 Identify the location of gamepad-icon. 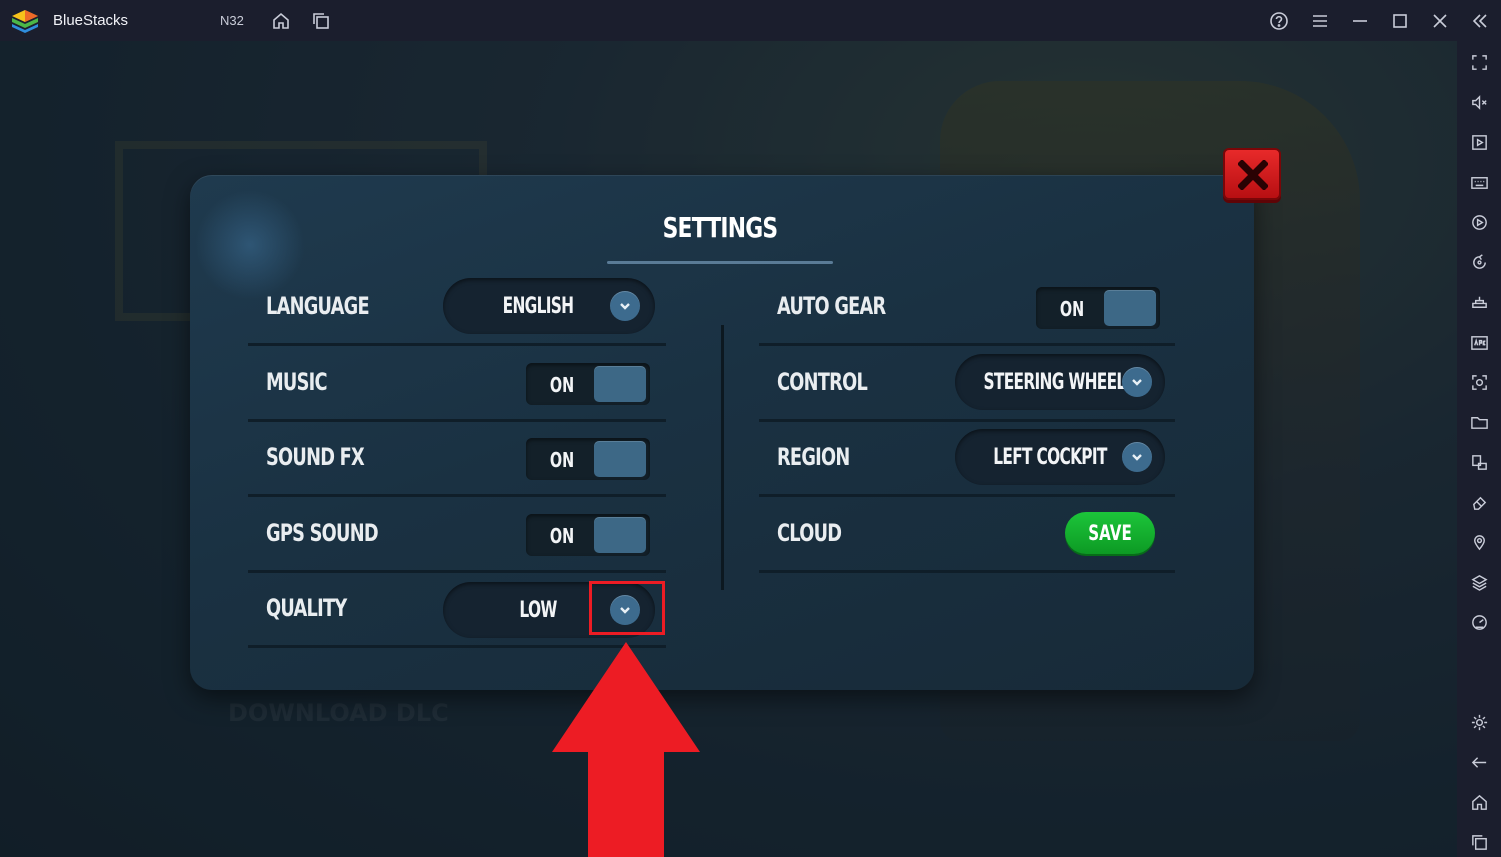
(1479, 302).